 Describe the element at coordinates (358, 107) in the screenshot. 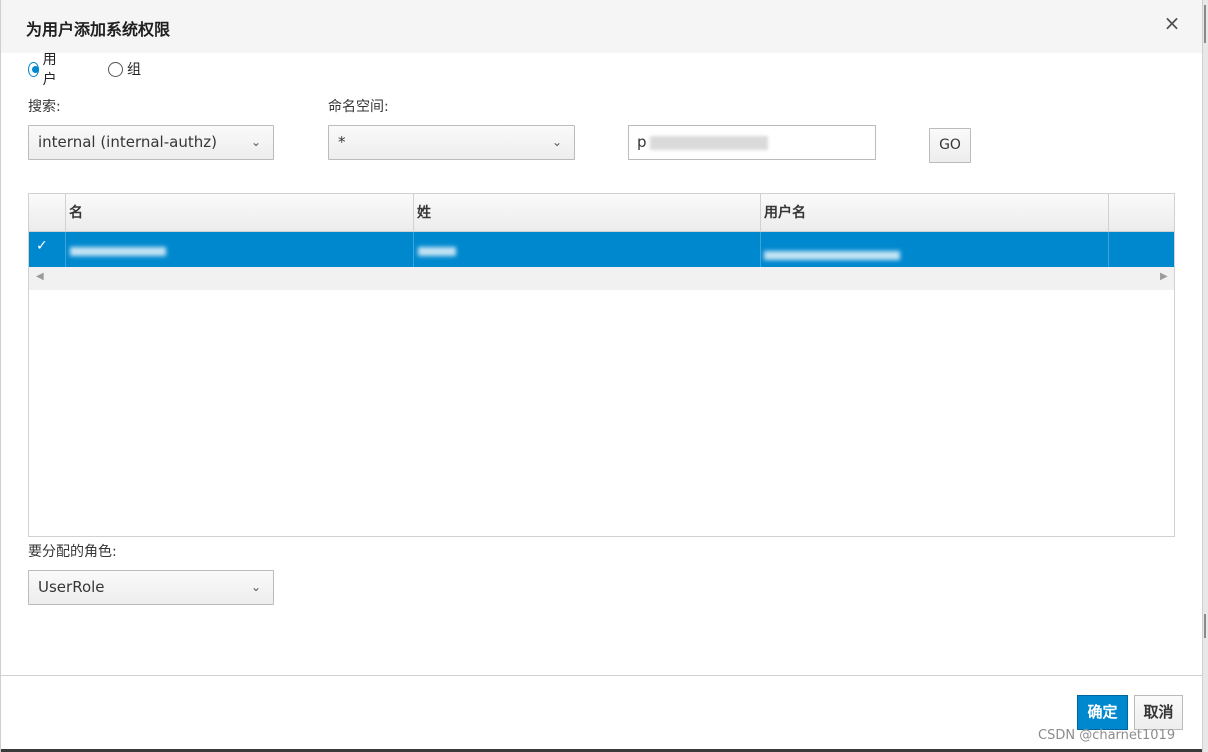

I see `namespace-label: 命名空间:` at that location.